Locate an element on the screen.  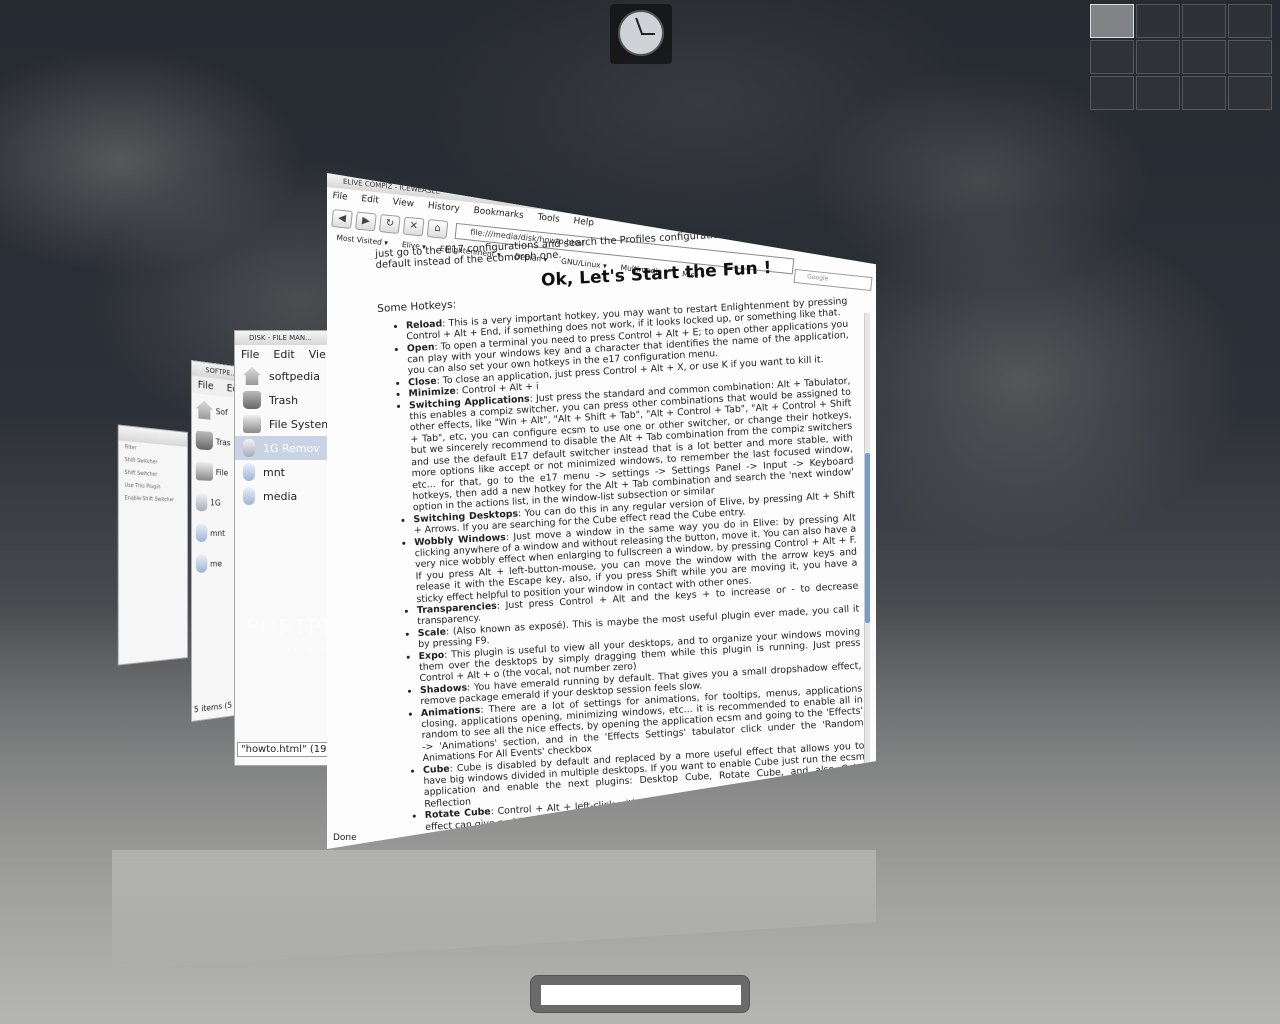
sidebar-item-media: media is located at coordinates (282, 496).